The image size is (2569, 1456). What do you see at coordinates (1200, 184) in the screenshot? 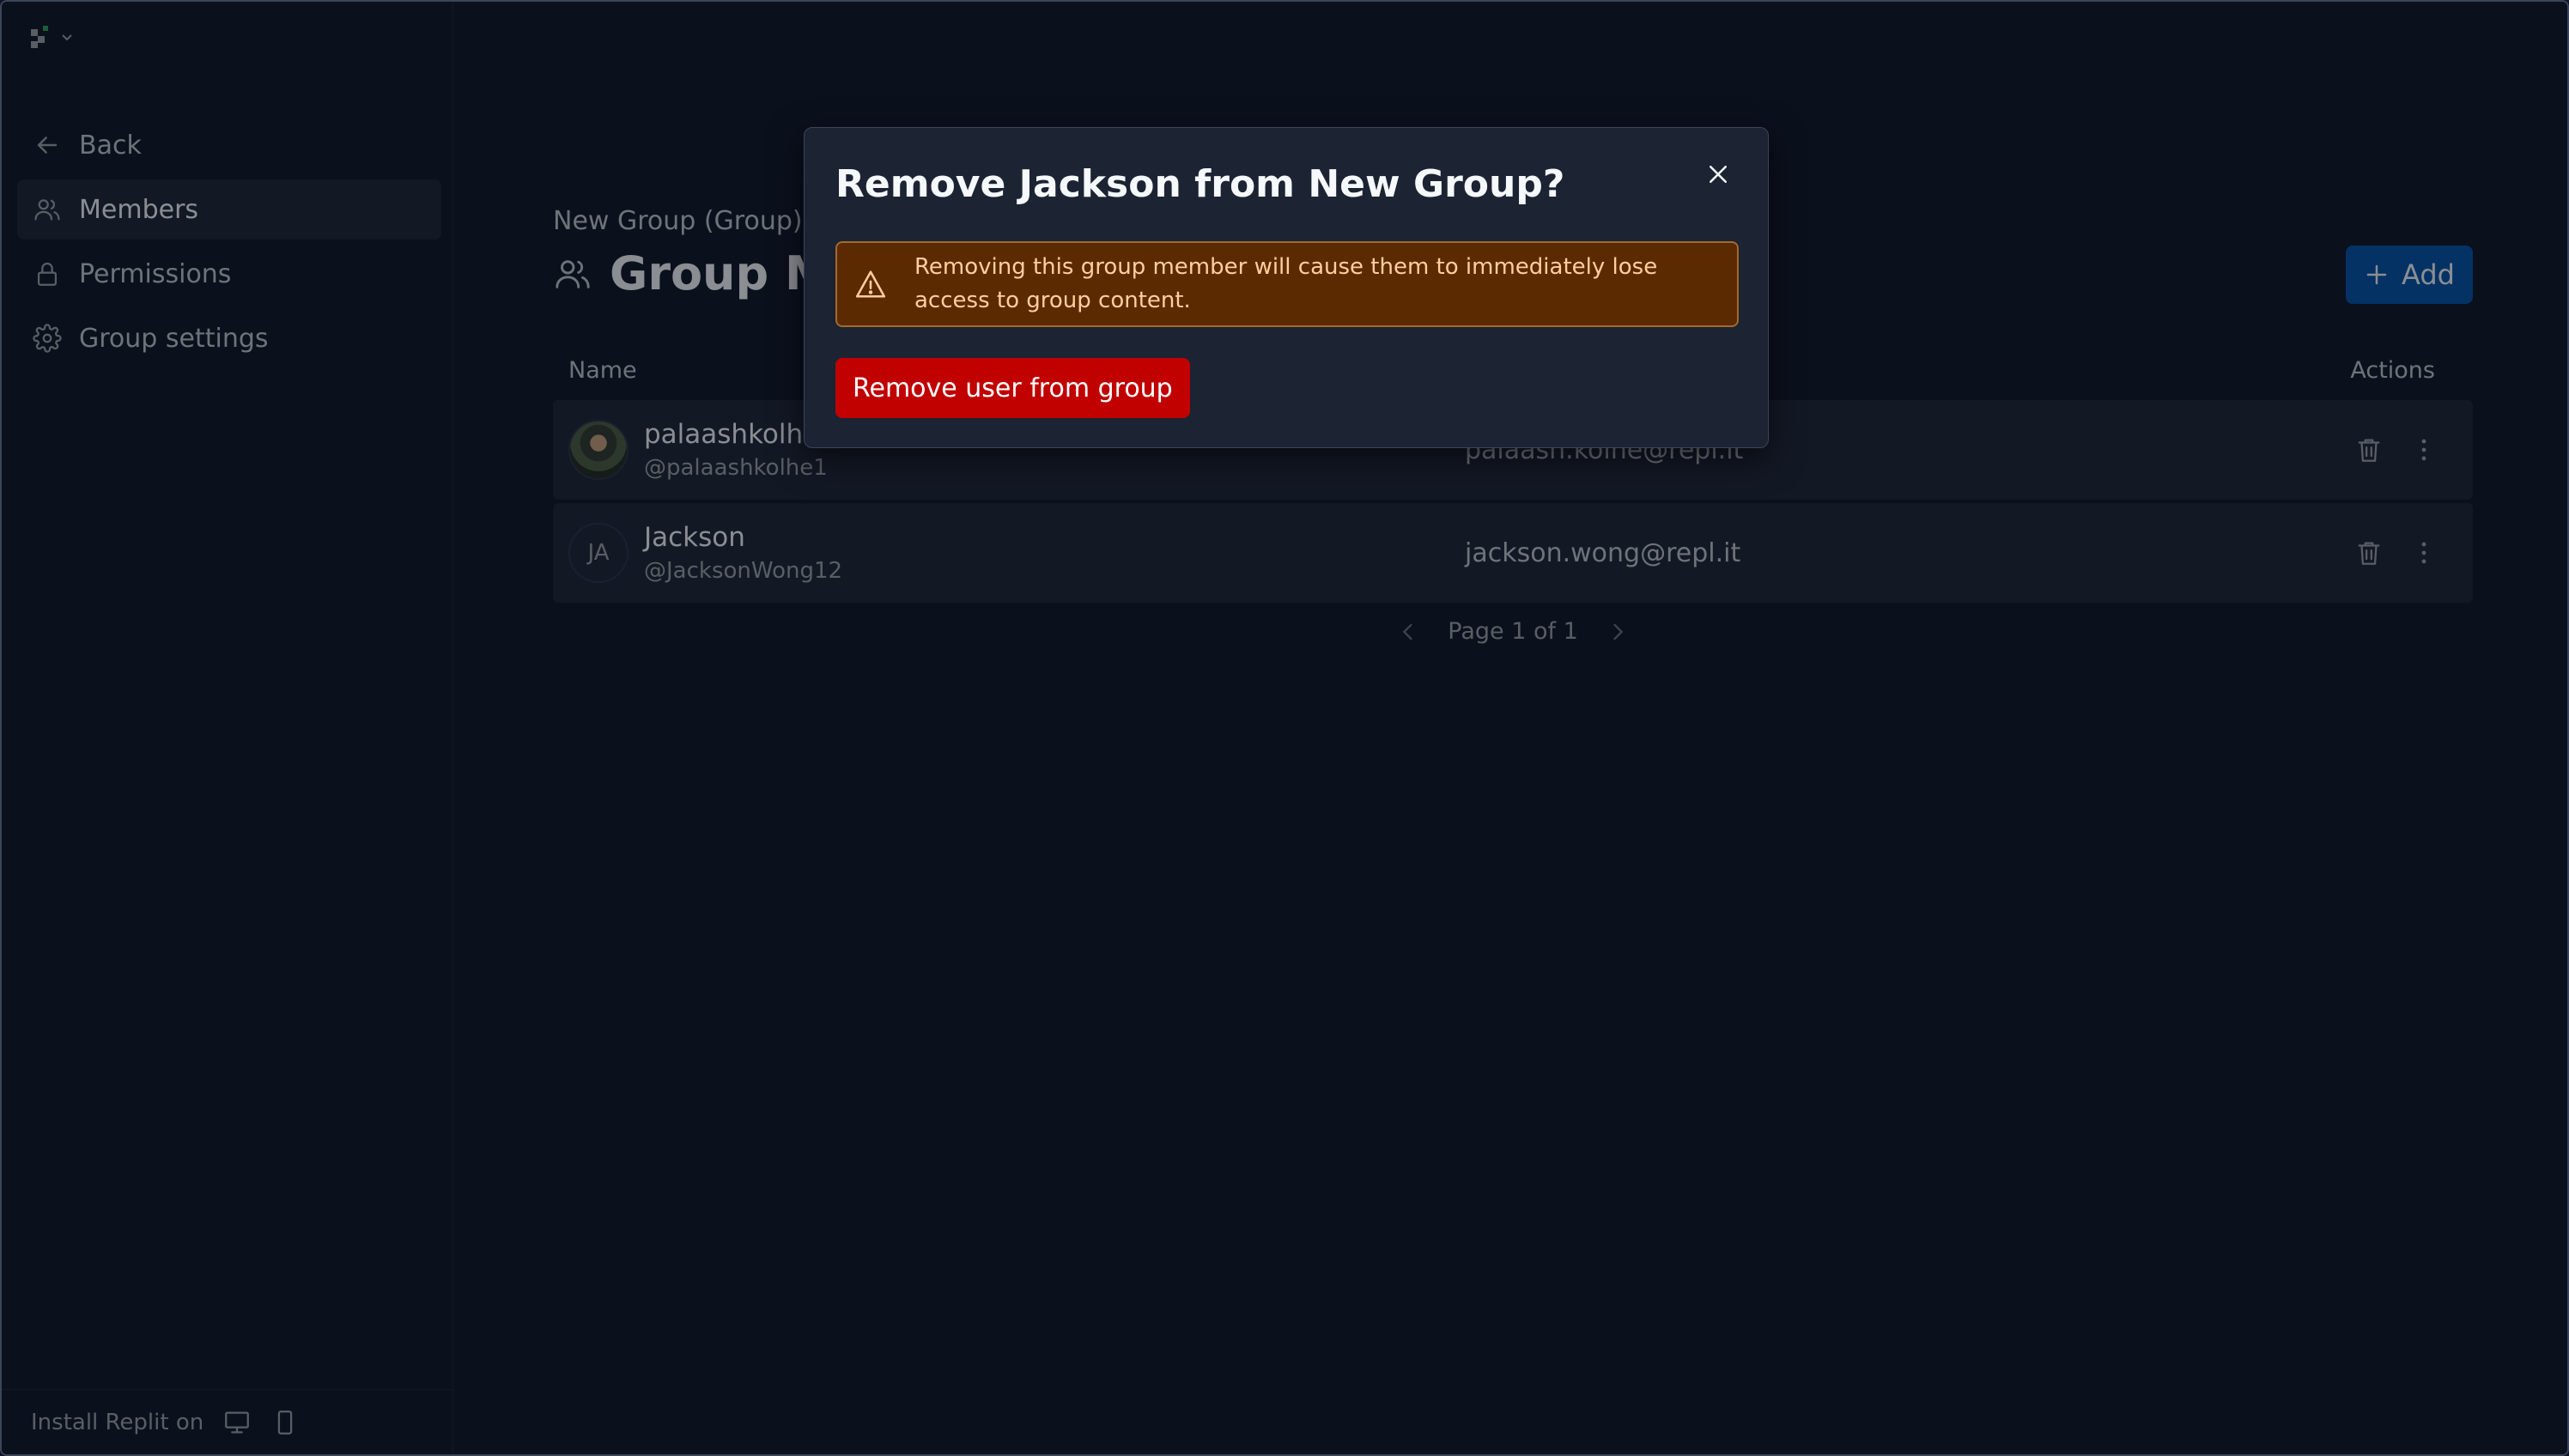
I see `dialog-title: Remove Jackson from New Group?` at bounding box center [1200, 184].